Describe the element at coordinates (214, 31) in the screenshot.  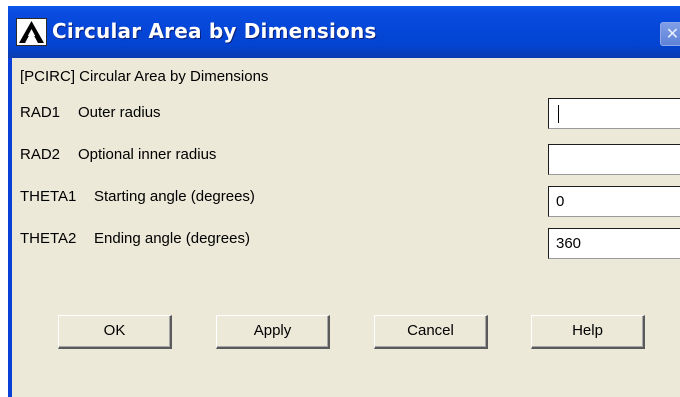
I see `window-title: Circular Area by Dimensions` at that location.